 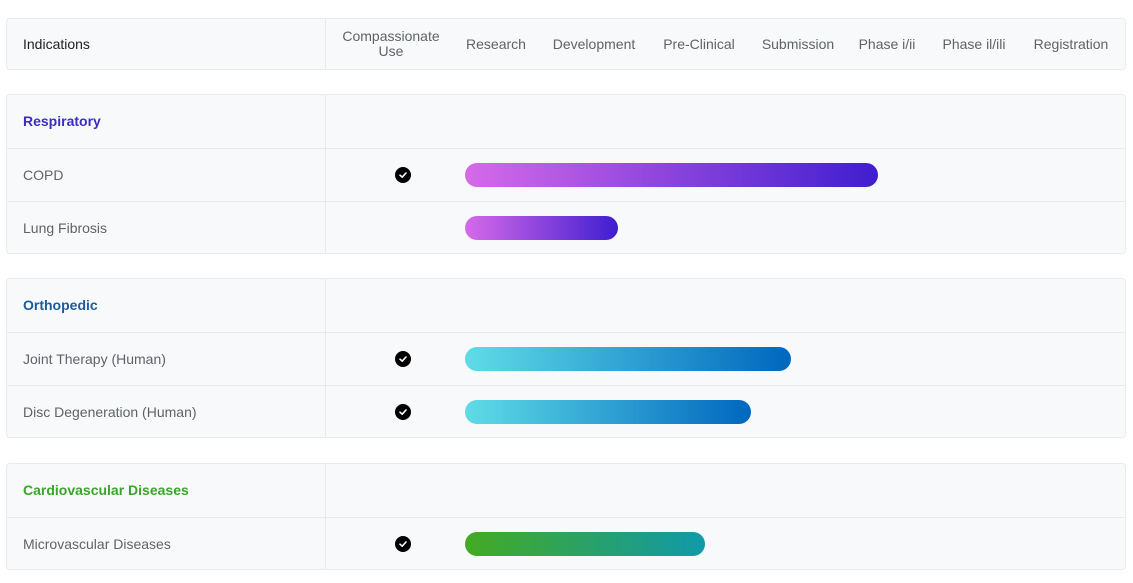 I want to click on table-row: COPD, so click(x=566, y=174).